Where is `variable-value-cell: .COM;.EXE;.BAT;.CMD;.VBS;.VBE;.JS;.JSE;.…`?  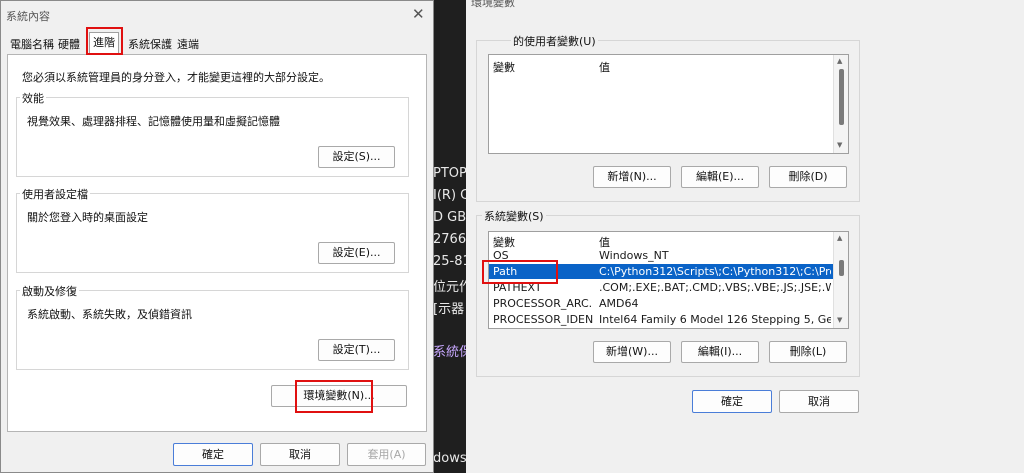
variable-value-cell: .COM;.EXE;.BAT;.CMD;.VBS;.VBE;.JS;.JSE;.… is located at coordinates (715, 287).